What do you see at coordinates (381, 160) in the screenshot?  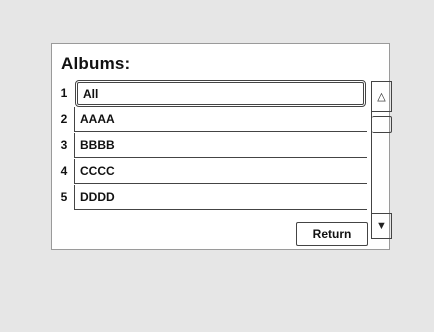 I see `scrollbar: △ ▼` at bounding box center [381, 160].